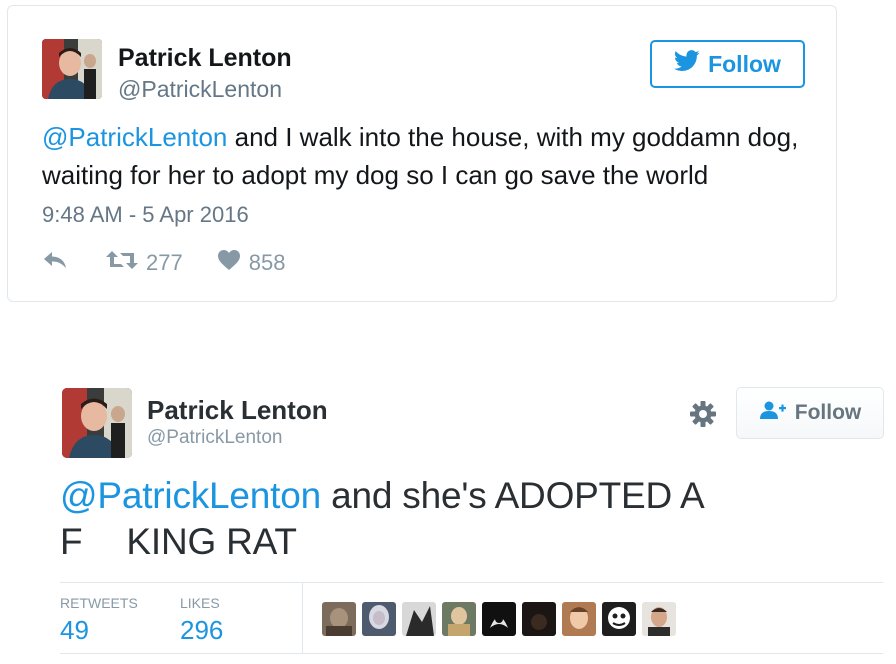 Image resolution: width=896 pixels, height=664 pixels. I want to click on stats-divider-bottom, so click(471, 653).